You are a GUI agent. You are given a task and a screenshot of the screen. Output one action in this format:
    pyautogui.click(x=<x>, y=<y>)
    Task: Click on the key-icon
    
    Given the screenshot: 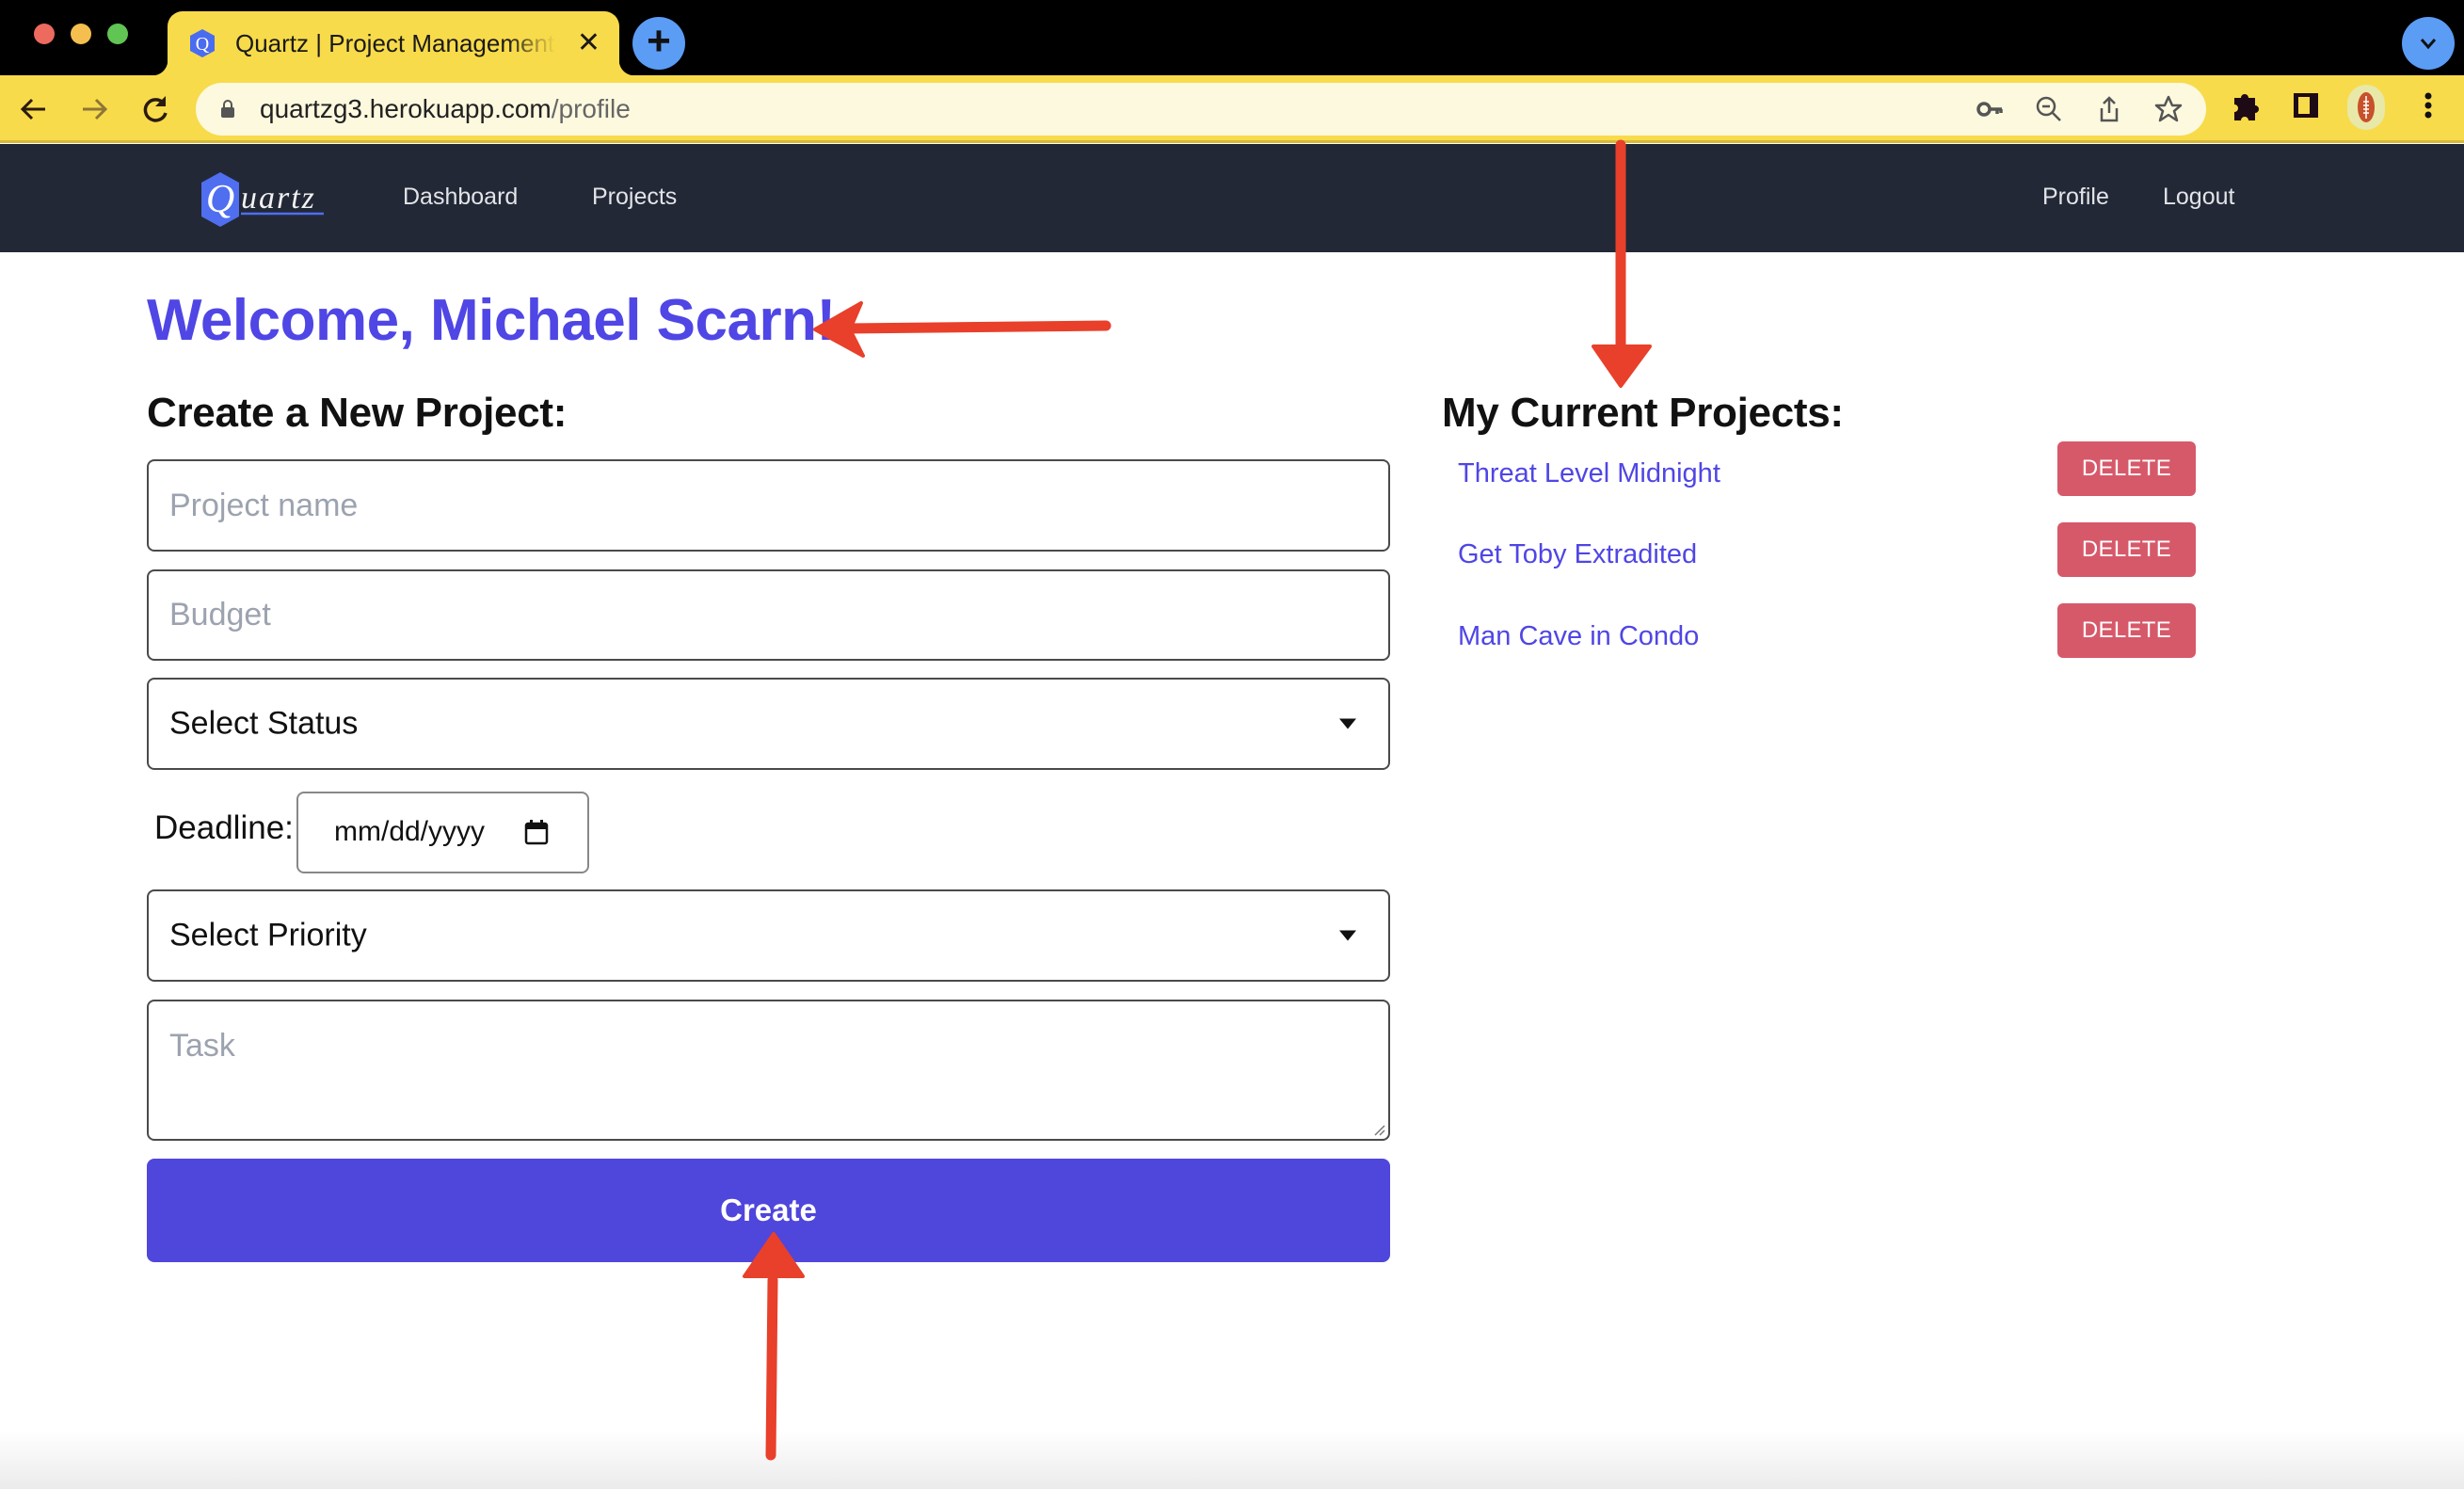 What is the action you would take?
    pyautogui.click(x=1990, y=109)
    